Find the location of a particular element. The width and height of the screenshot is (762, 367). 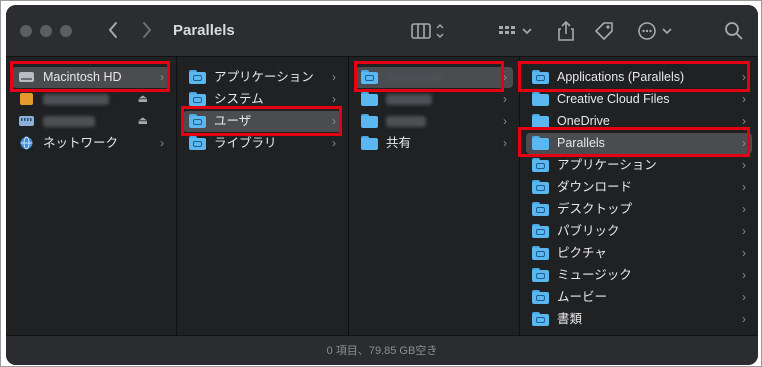

server-drive-icon is located at coordinates (26, 121).